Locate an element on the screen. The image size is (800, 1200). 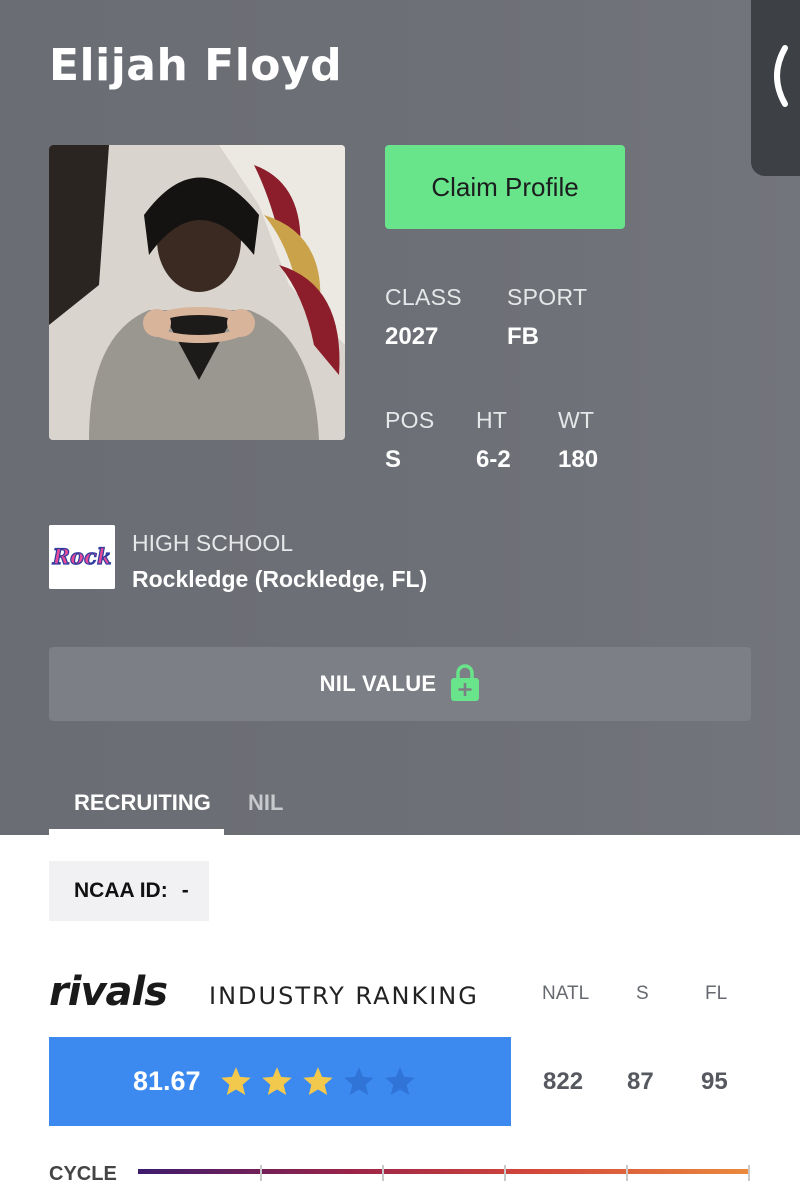
class-label: CLASS is located at coordinates (423, 297).